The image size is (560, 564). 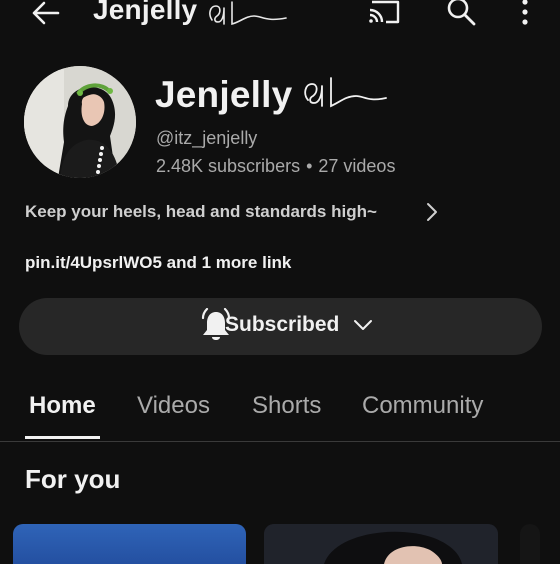 What do you see at coordinates (357, 166) in the screenshot?
I see `video-count: 27 videos` at bounding box center [357, 166].